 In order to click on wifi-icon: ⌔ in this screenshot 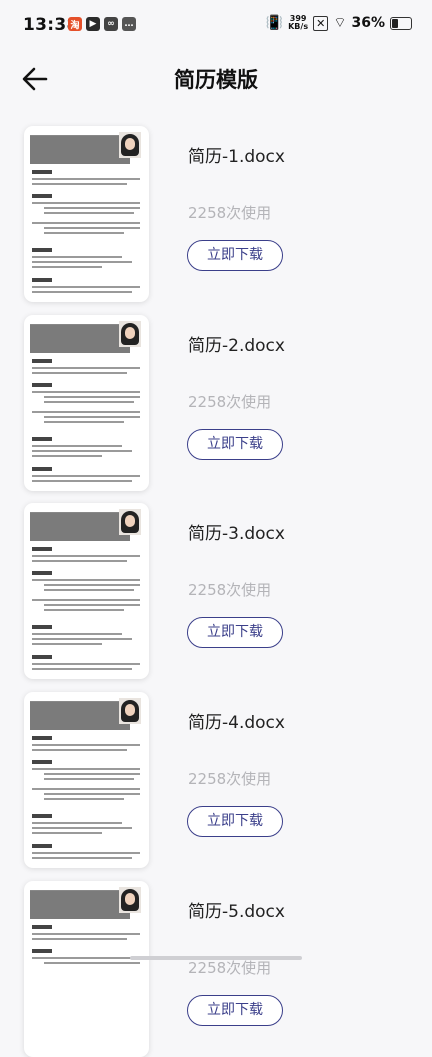, I will do `click(340, 23)`.